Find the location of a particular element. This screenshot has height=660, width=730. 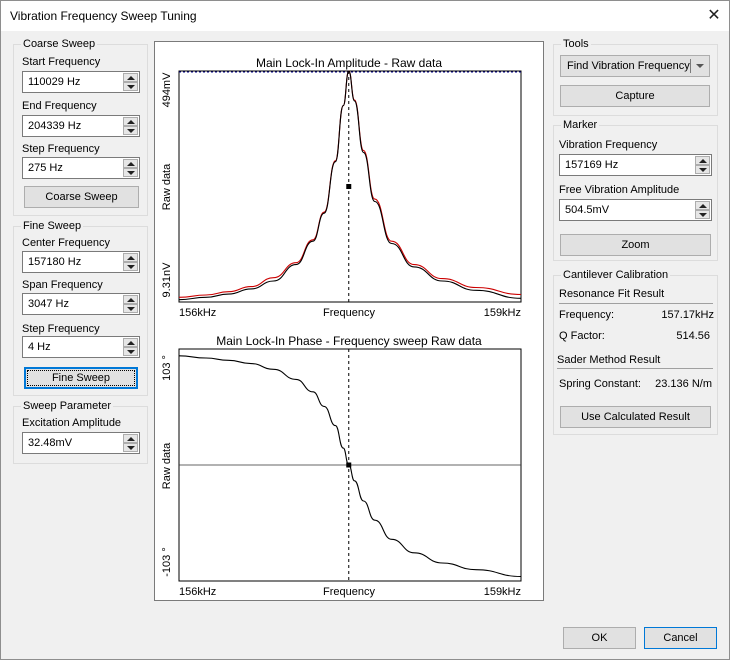

chevron-down-icon is located at coordinates (700, 66).